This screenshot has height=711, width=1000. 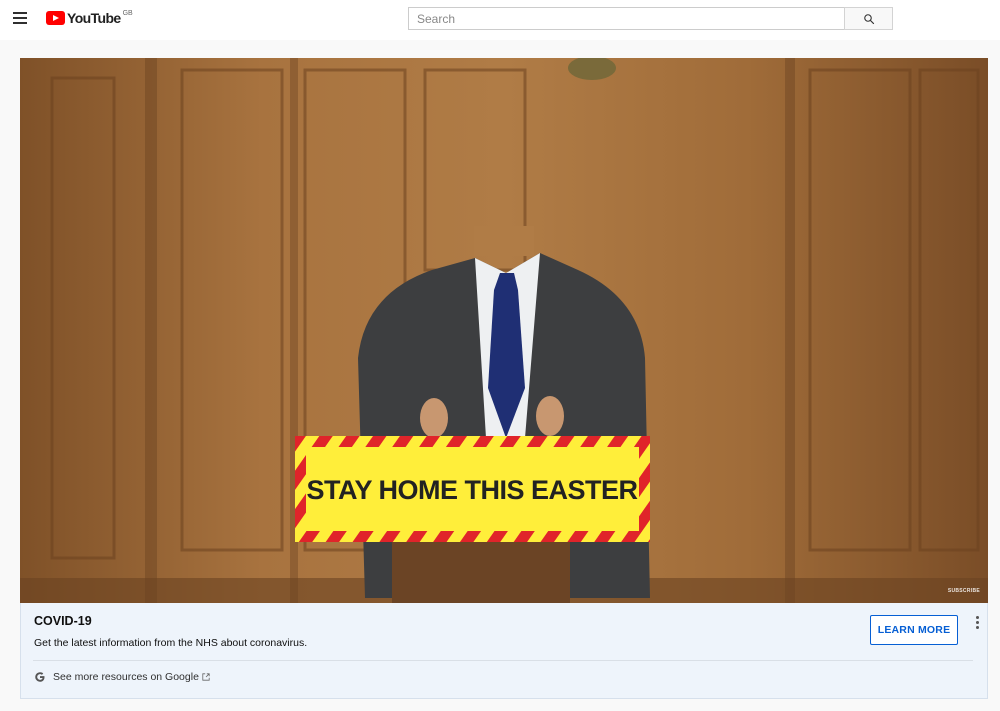 I want to click on youtube-logo: YouTube GB, so click(x=89, y=20).